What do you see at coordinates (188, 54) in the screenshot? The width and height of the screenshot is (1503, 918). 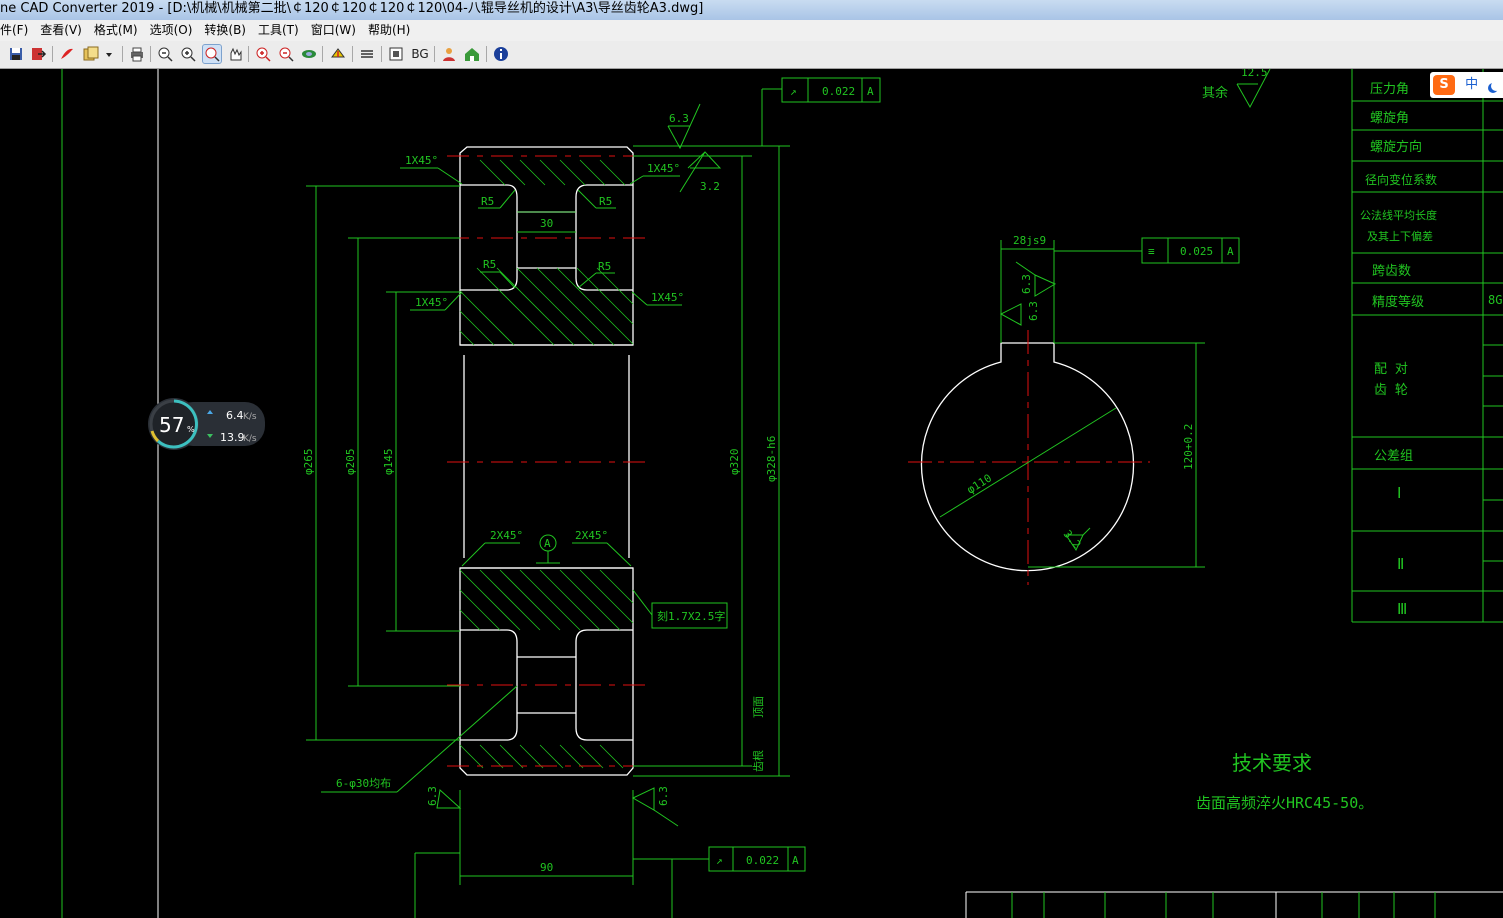 I see `zoom-in-icon` at bounding box center [188, 54].